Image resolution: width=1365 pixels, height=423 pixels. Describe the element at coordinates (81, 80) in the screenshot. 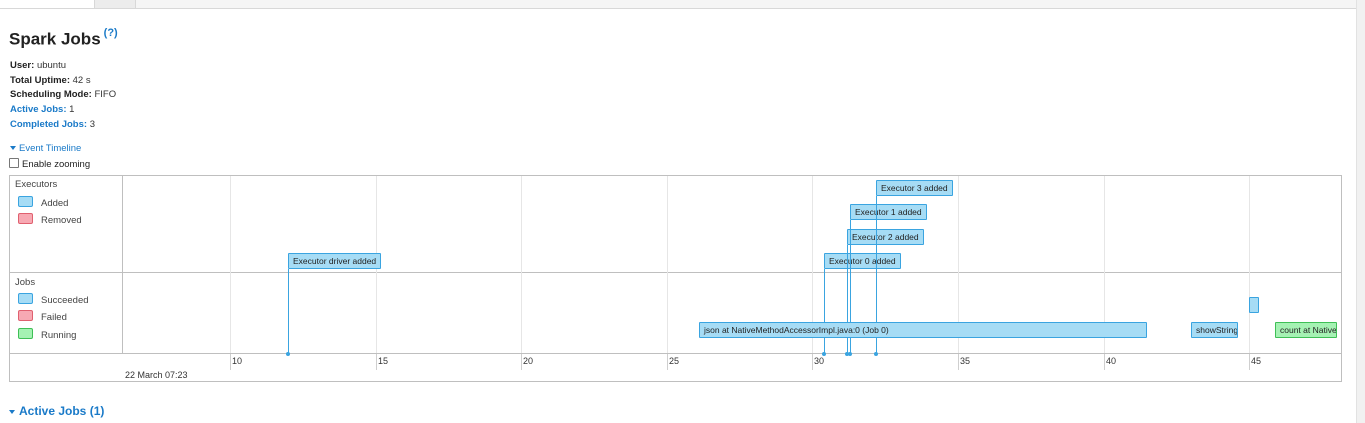

I see `uptime-value: 42 s` at that location.